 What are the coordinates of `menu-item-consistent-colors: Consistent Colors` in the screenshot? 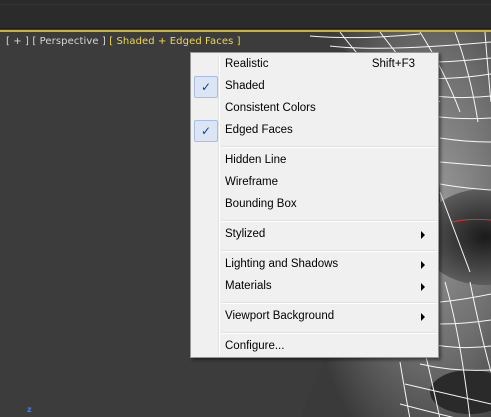 It's located at (314, 109).